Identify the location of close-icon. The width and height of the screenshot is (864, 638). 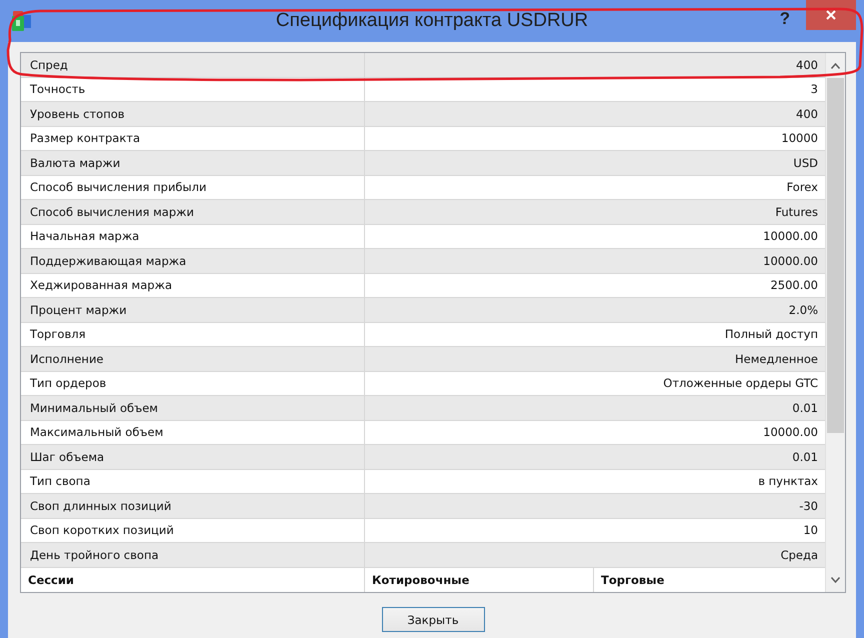
(831, 15).